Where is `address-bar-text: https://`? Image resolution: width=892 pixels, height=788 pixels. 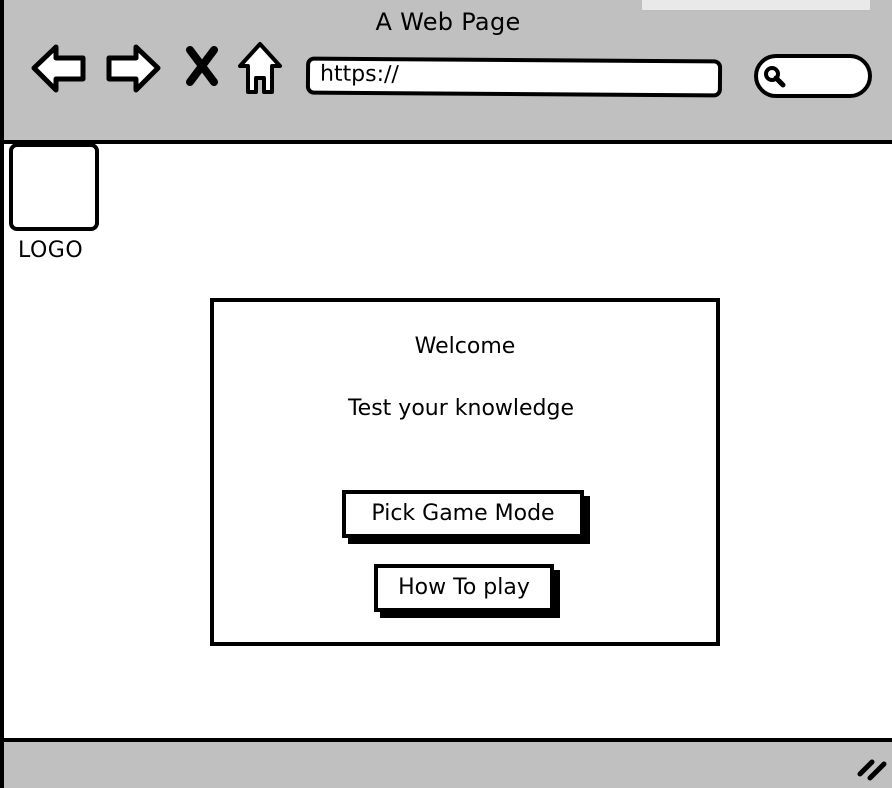
address-bar-text: https:// is located at coordinates (359, 74).